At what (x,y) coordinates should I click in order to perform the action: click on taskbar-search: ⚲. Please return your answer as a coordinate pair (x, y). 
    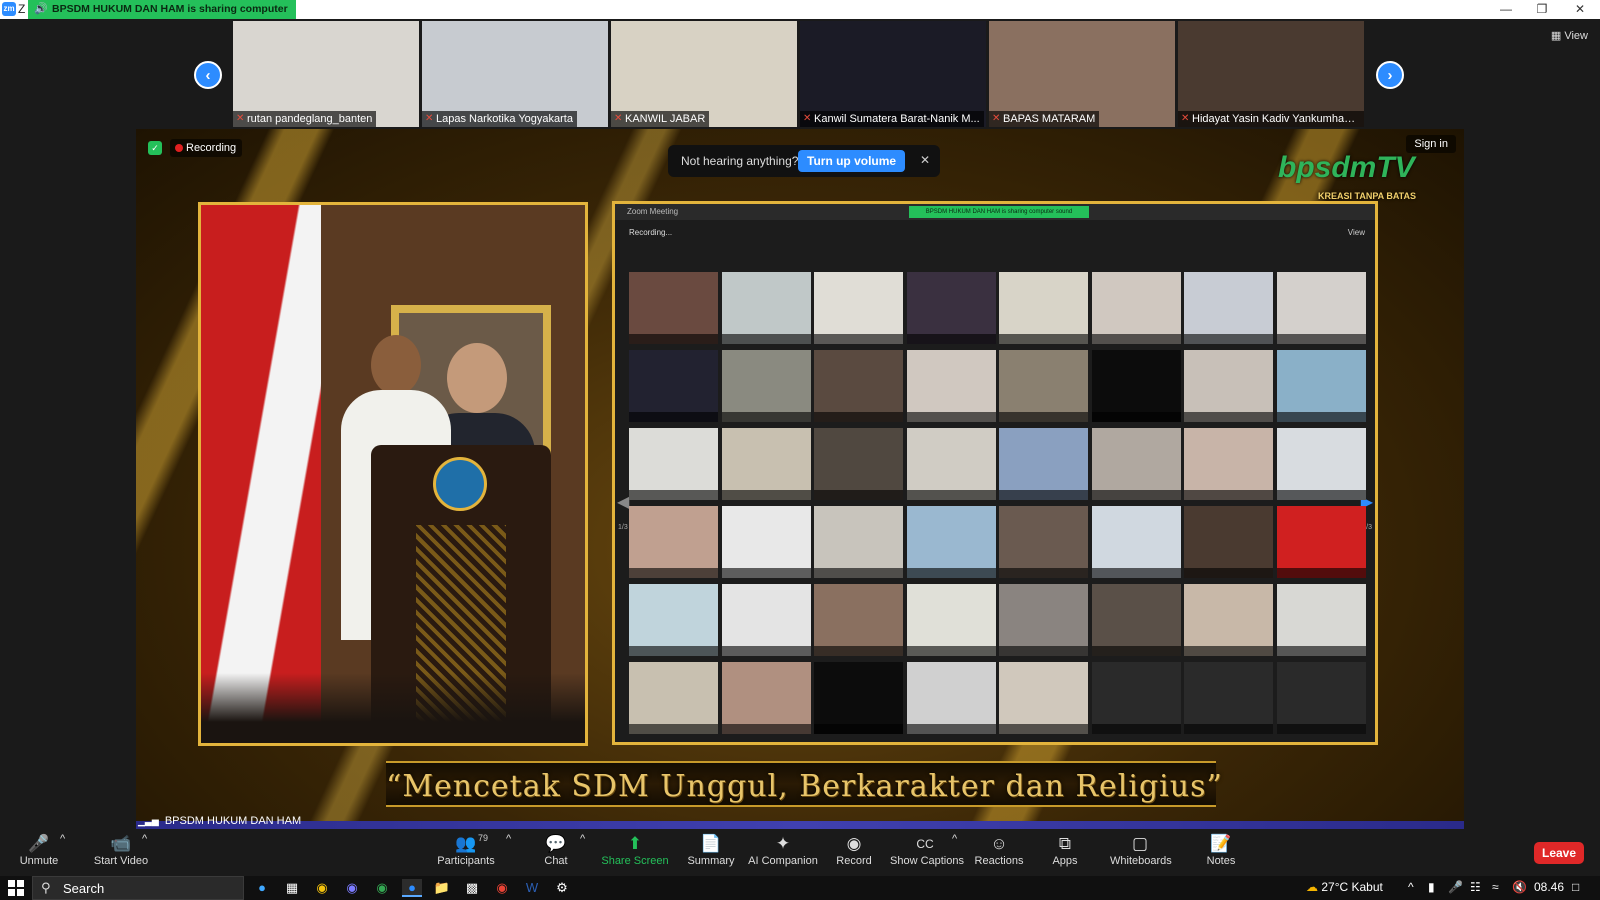
    Looking at the image, I should click on (138, 888).